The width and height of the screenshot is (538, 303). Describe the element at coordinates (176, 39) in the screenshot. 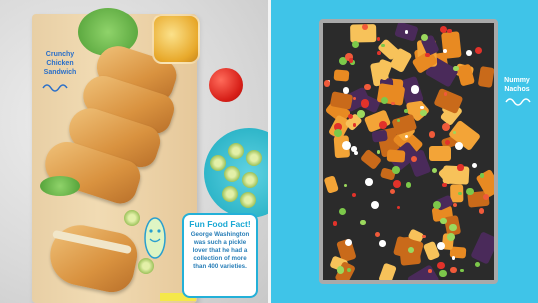

I see `honey-jar` at that location.